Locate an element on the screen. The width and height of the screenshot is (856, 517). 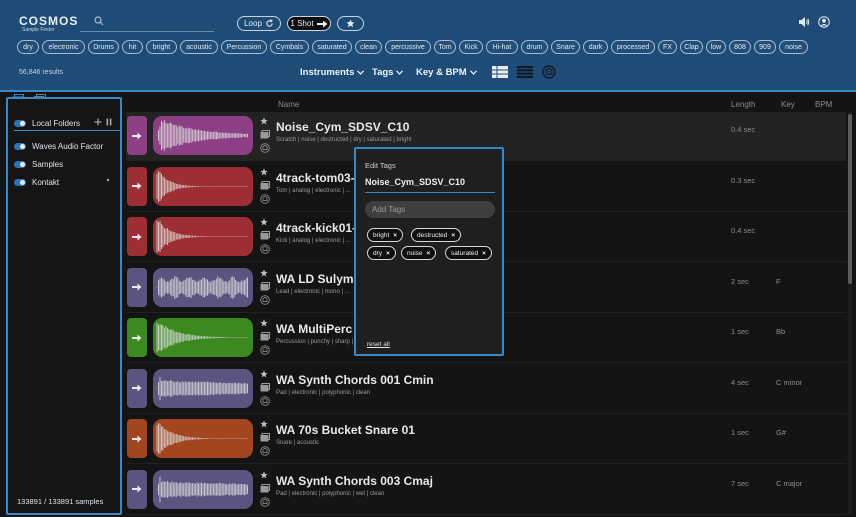
speaker-icon is located at coordinates (804, 22).